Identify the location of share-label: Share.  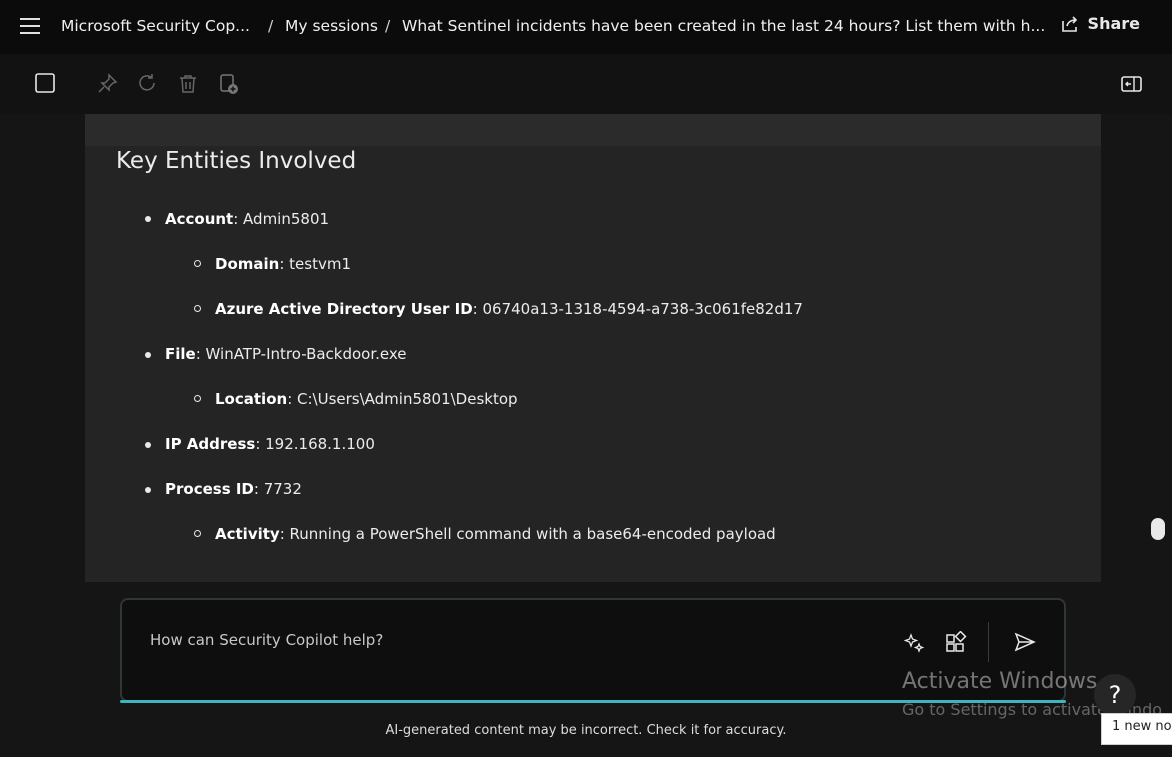
(1113, 23).